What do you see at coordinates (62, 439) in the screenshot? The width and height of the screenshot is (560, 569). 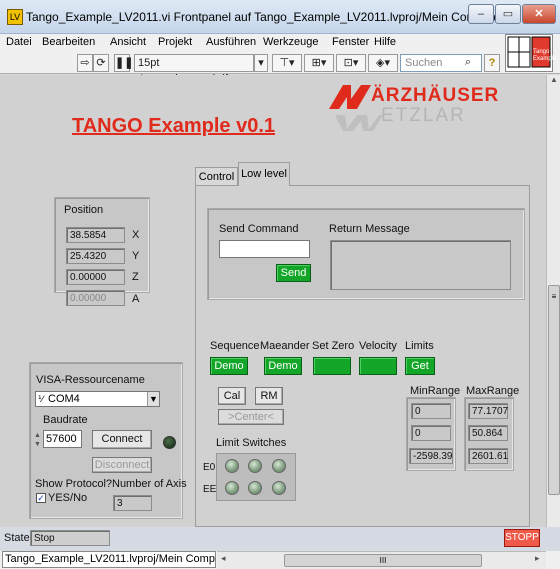 I see `baudrate-input: 57600` at bounding box center [62, 439].